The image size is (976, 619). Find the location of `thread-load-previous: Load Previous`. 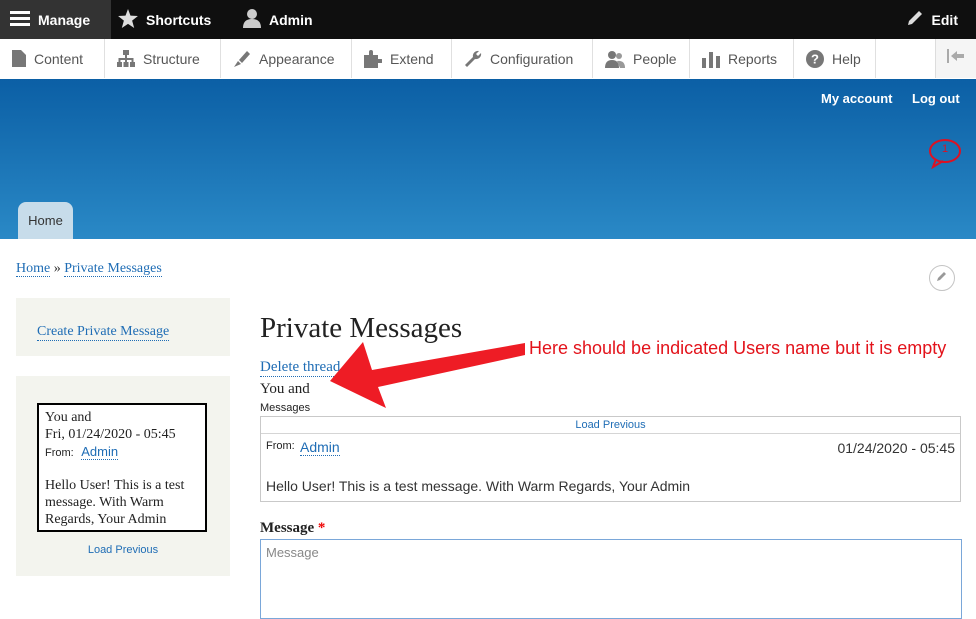

thread-load-previous: Load Previous is located at coordinates (610, 425).